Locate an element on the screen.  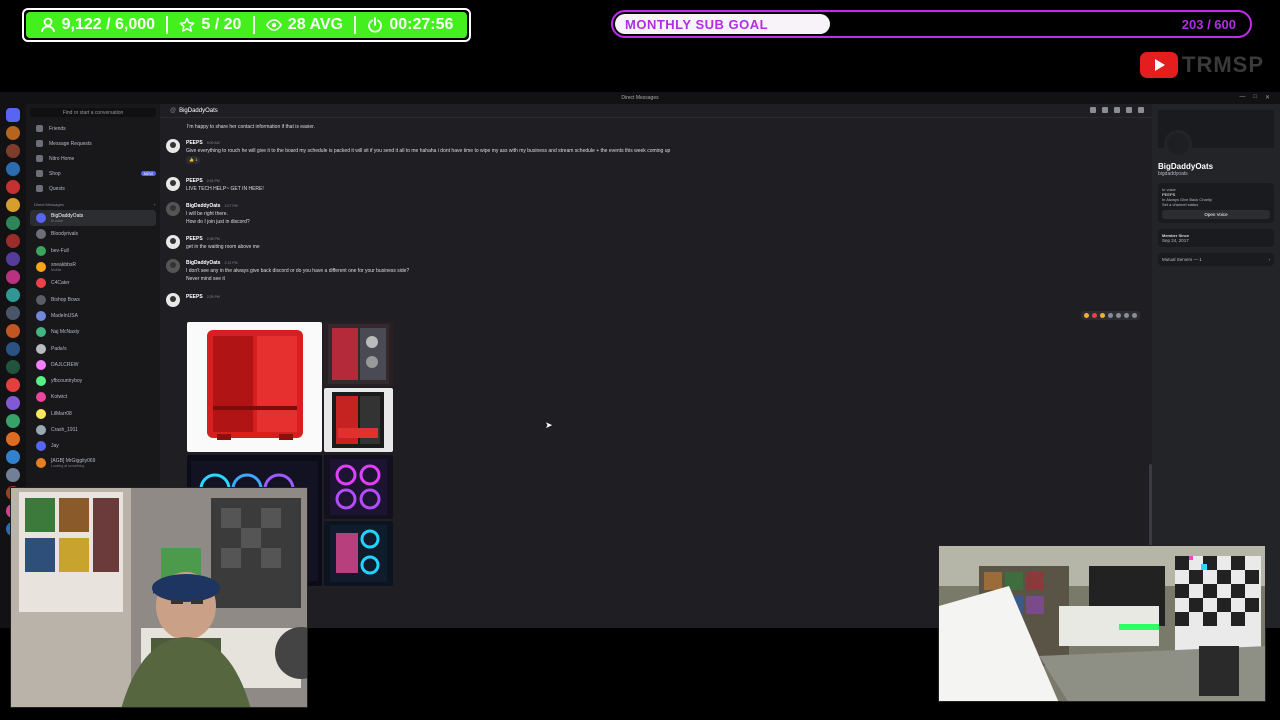
dm-name: C4Cater is located at coordinates (60, 283).